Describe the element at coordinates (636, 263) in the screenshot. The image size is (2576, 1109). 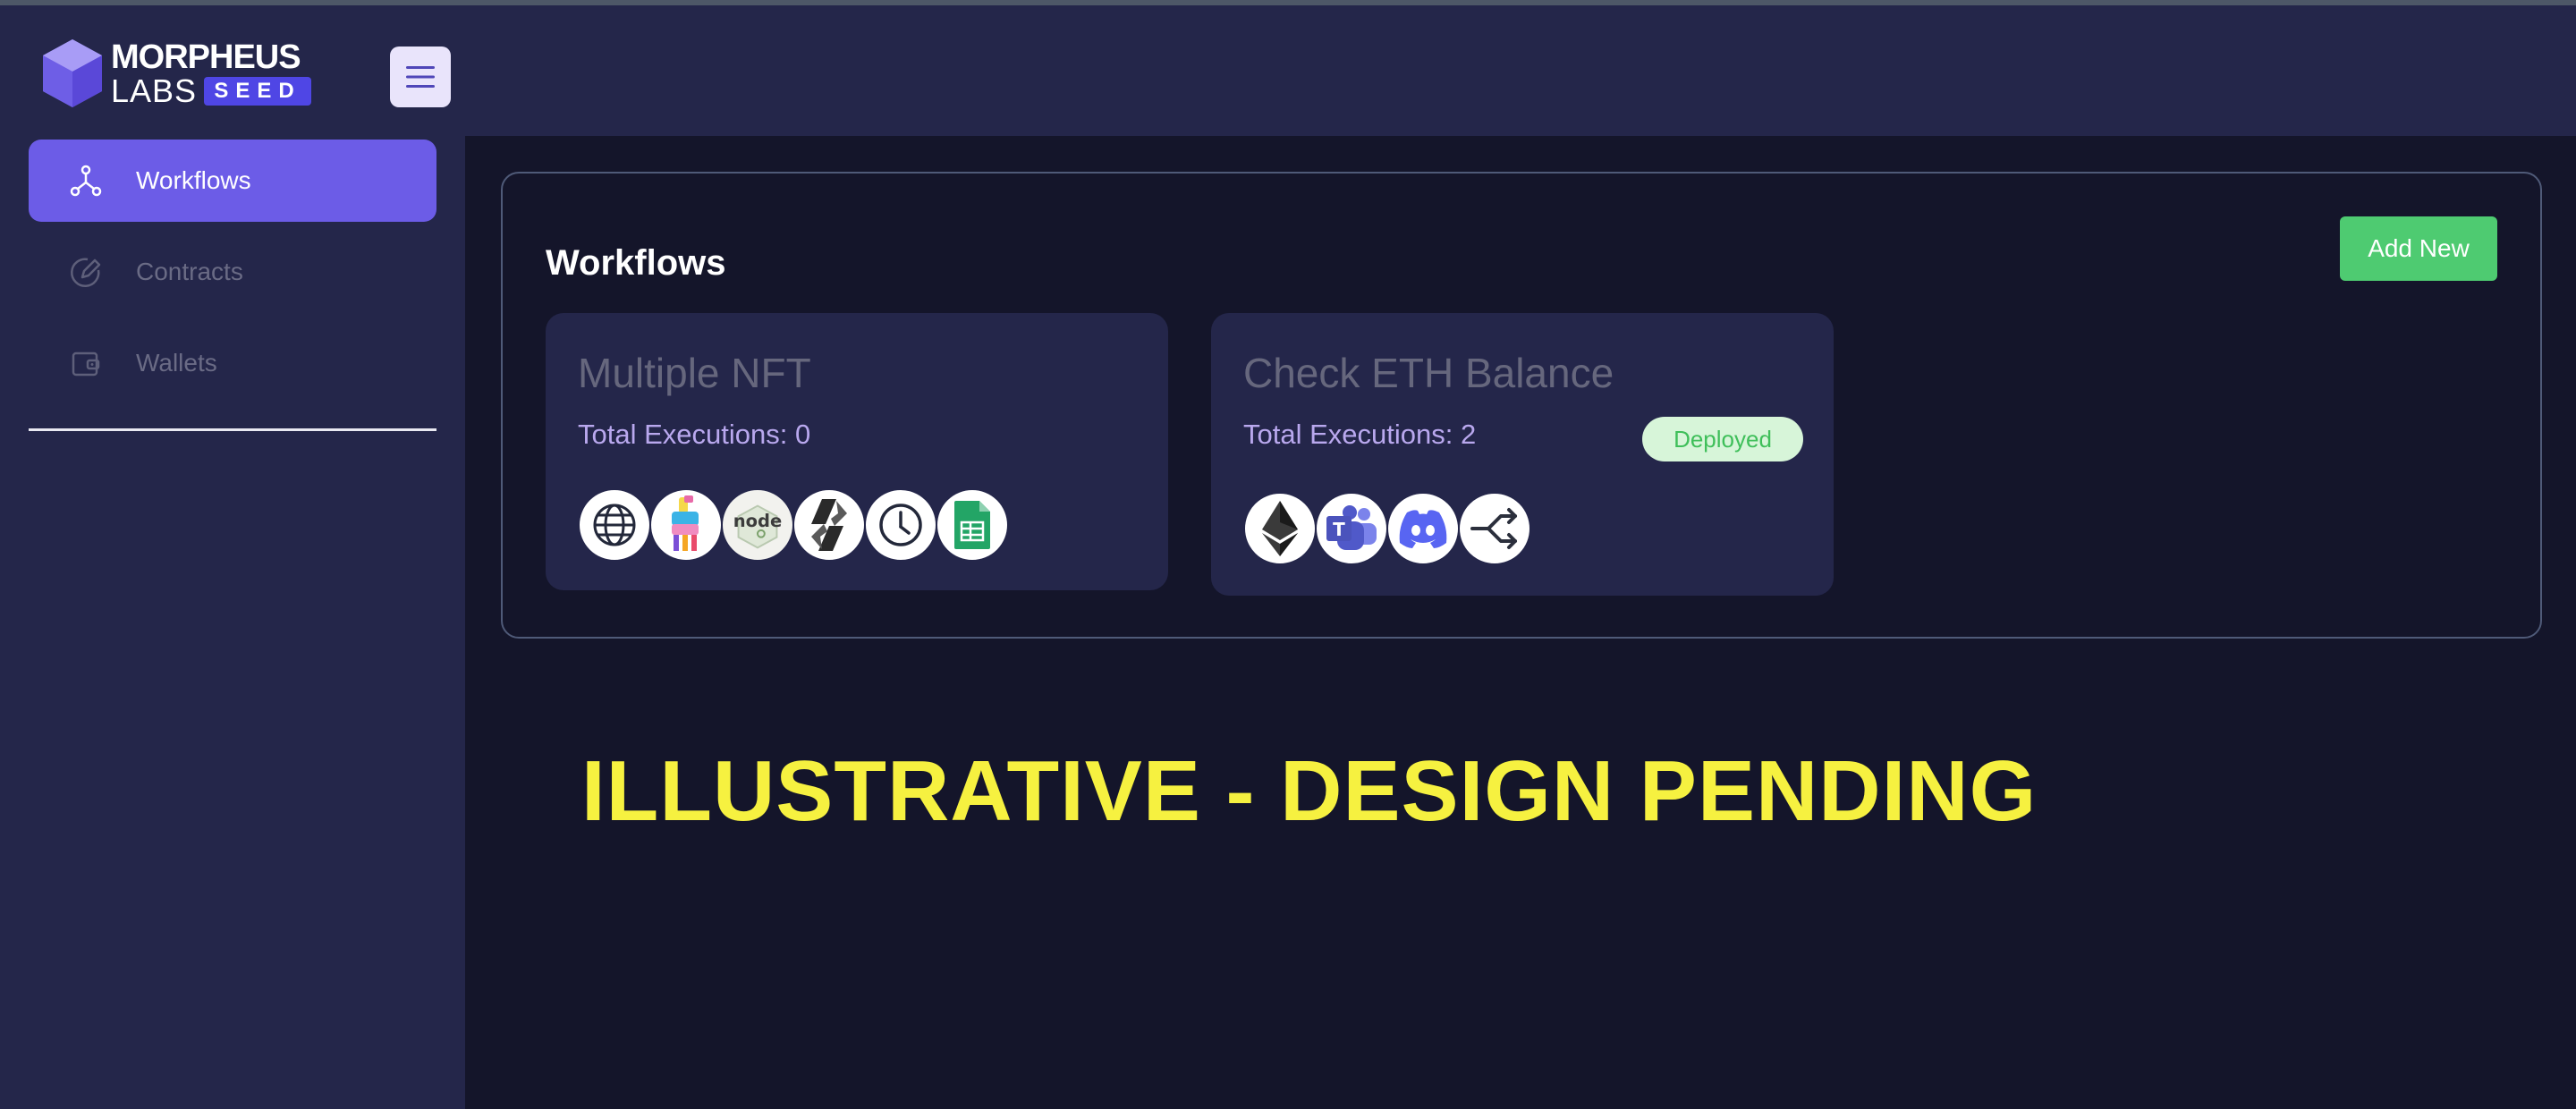
I see `page-title: Workflows` at that location.